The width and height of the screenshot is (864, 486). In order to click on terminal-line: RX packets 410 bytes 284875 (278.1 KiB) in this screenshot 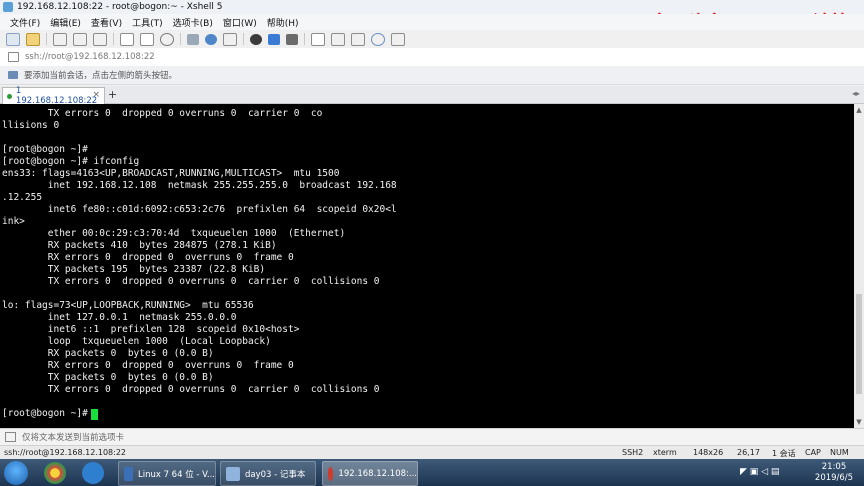, I will do `click(139, 245)`.